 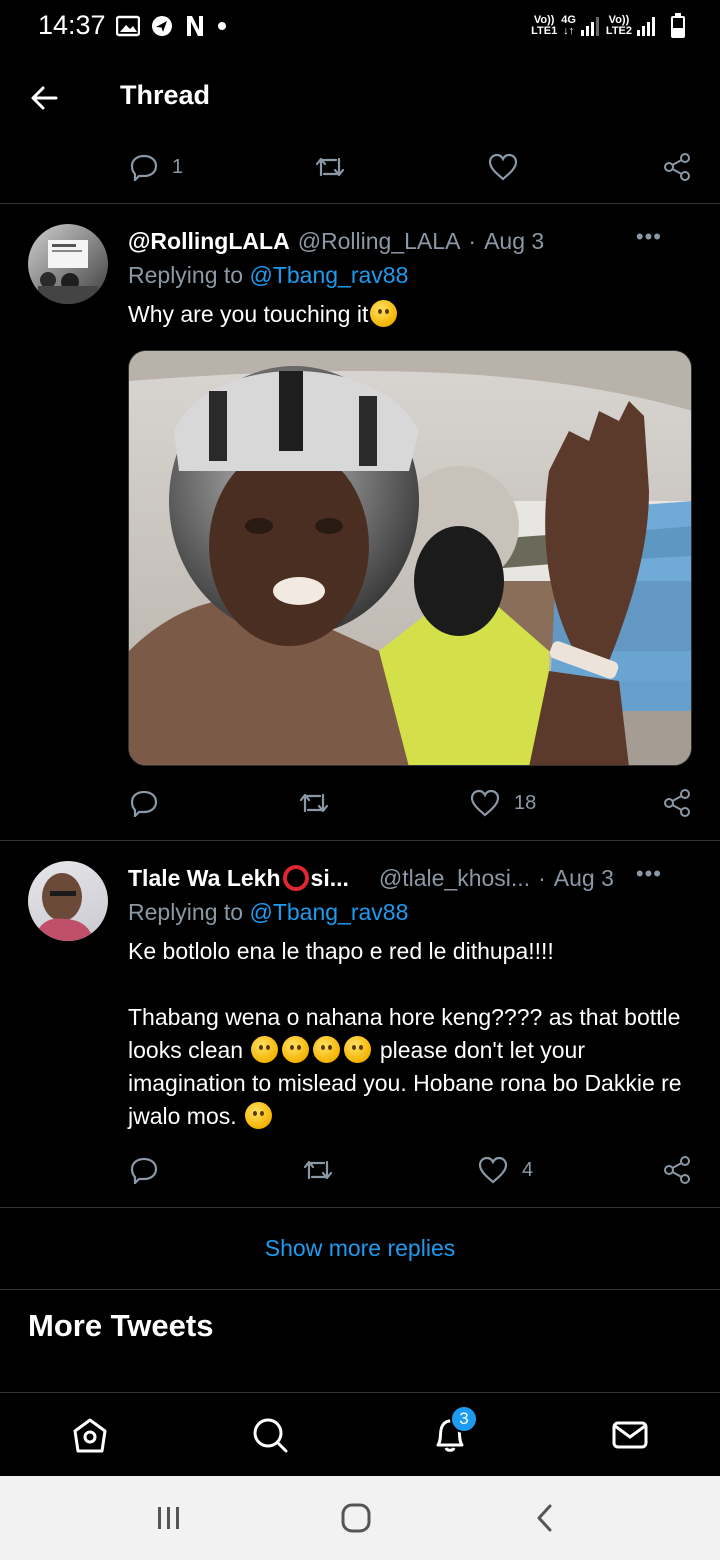 I want to click on like-button: 4, so click(x=505, y=1170).